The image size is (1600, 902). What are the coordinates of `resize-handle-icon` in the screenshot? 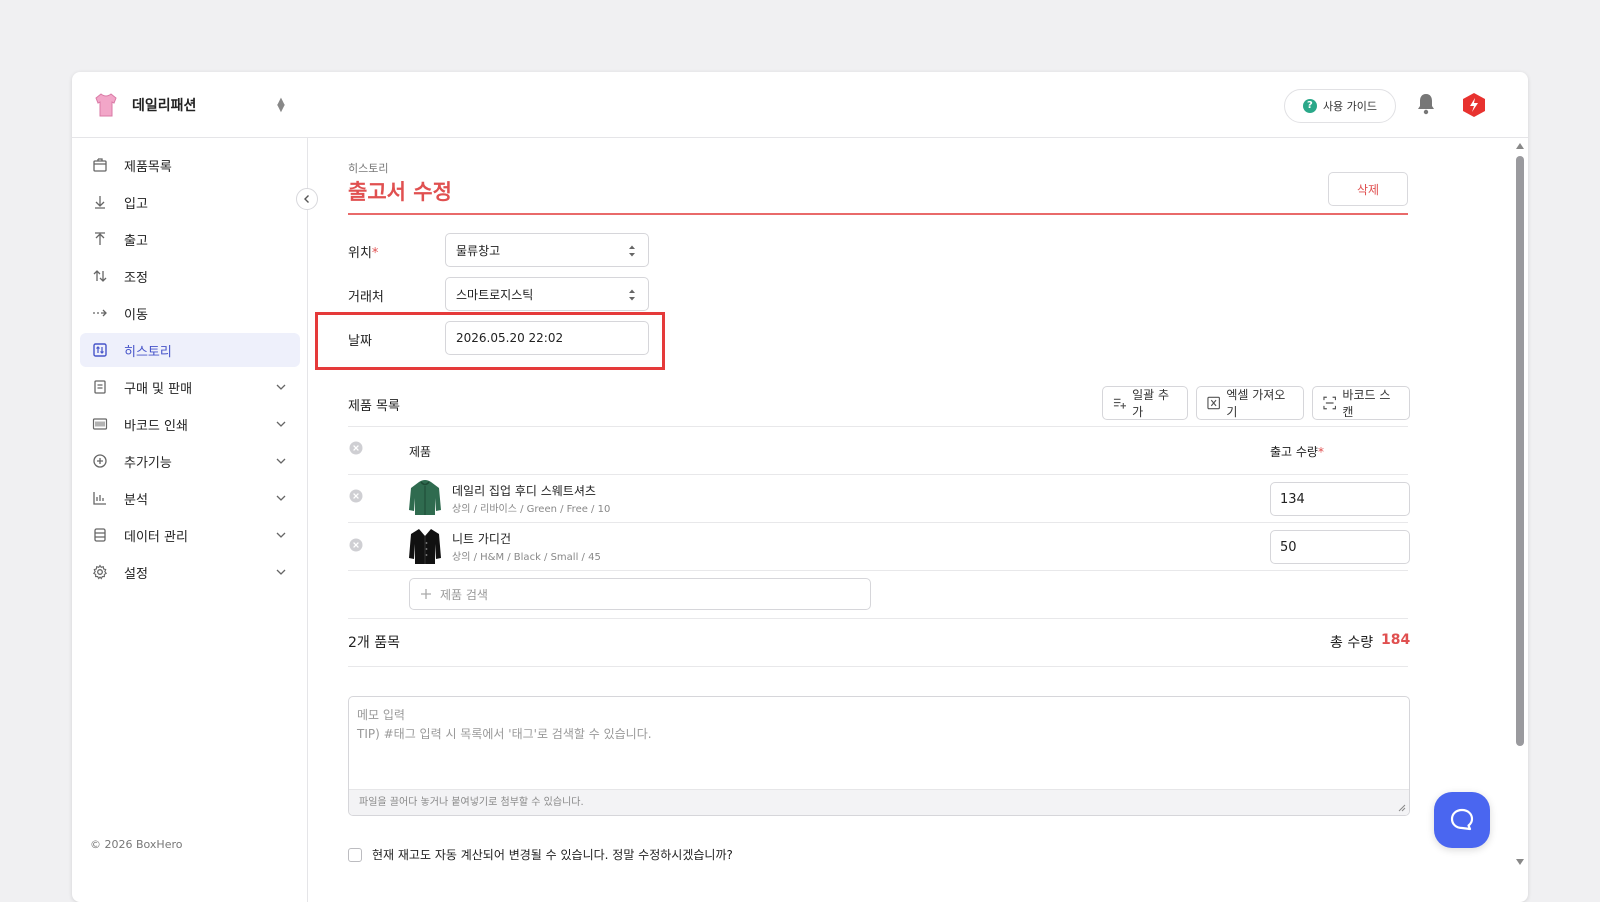 It's located at (1402, 808).